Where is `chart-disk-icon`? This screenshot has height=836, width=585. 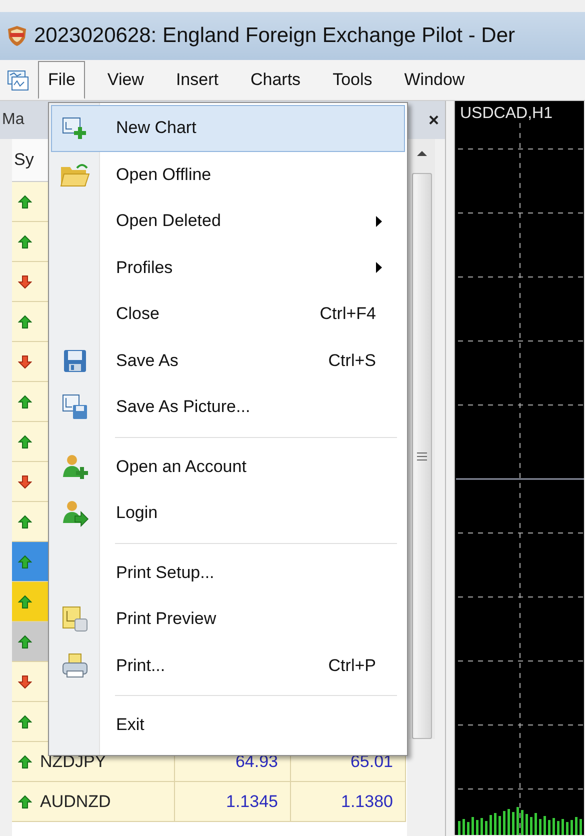
chart-disk-icon is located at coordinates (75, 407).